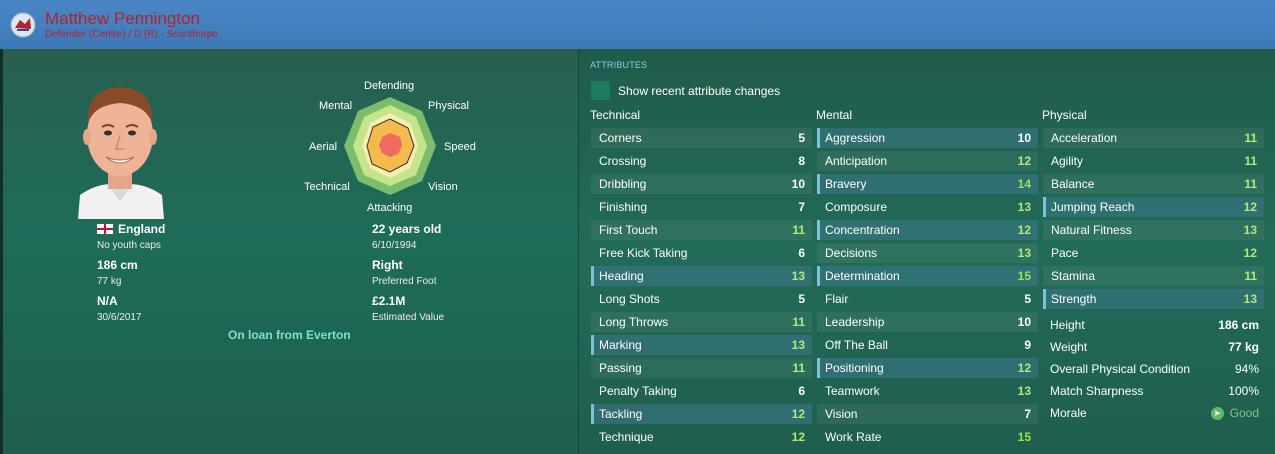 This screenshot has height=454, width=1275. What do you see at coordinates (927, 299) in the screenshot?
I see `attr-row-flair: Flair 5` at bounding box center [927, 299].